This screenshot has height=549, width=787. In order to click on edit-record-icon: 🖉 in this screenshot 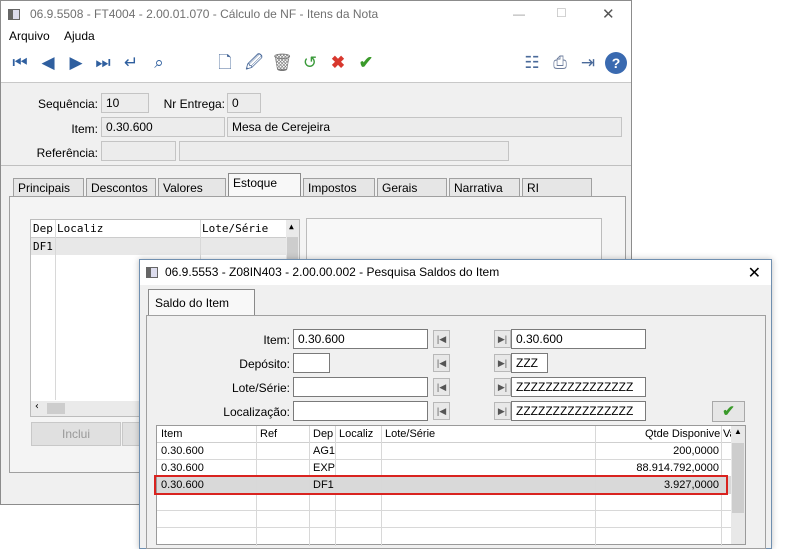, I will do `click(254, 63)`.